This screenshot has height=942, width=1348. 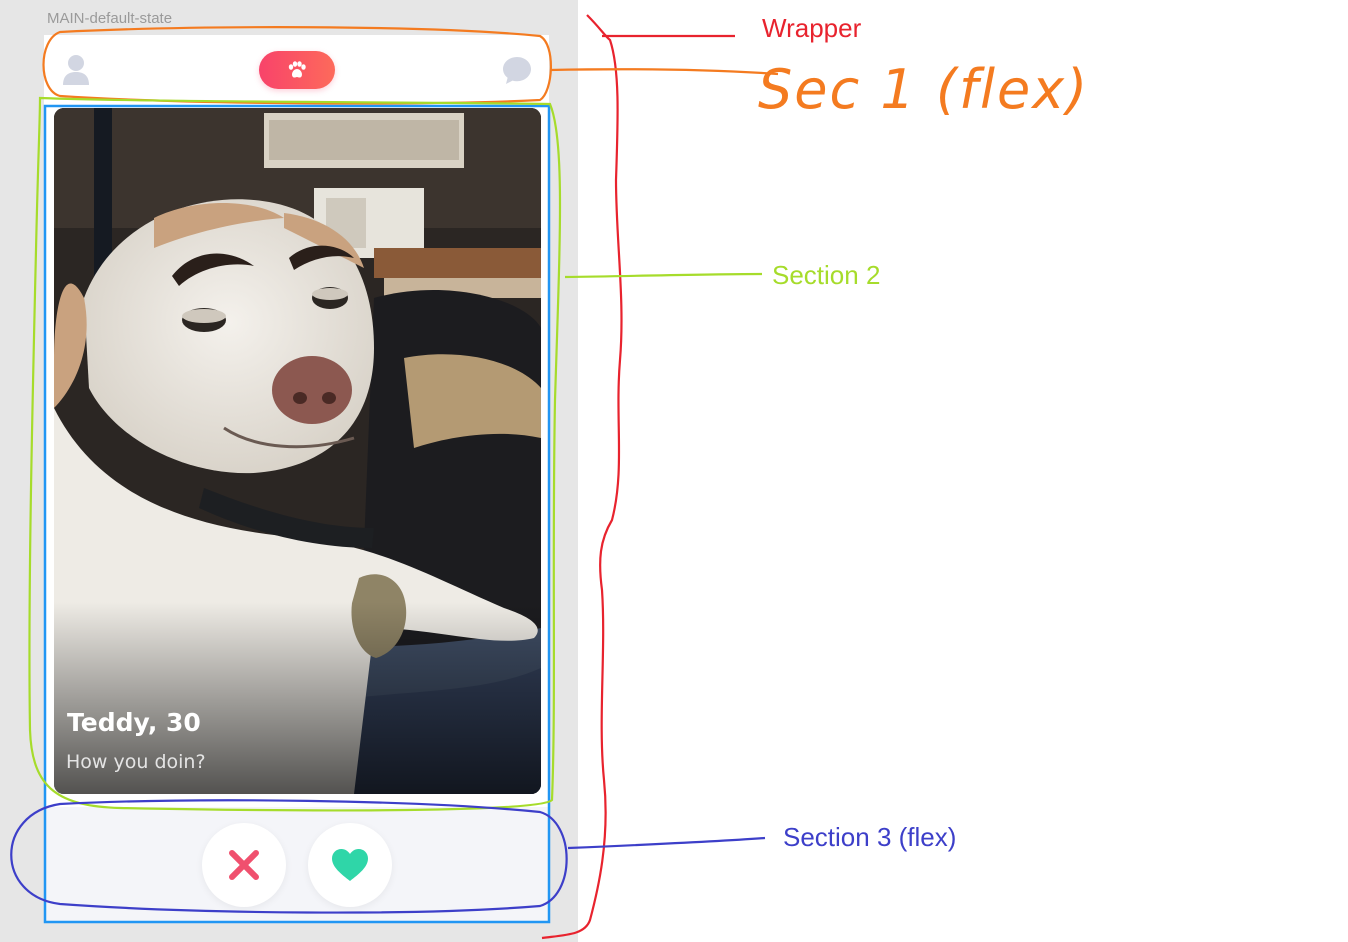 I want to click on profile-name: Teddy, 30, so click(x=134, y=722).